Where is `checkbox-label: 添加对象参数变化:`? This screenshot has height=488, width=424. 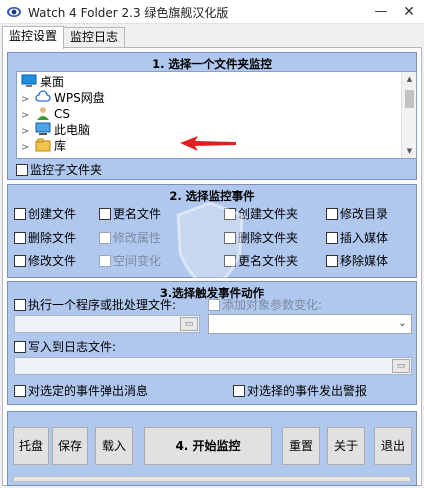
checkbox-label: 添加对象参数变化: is located at coordinates (272, 305).